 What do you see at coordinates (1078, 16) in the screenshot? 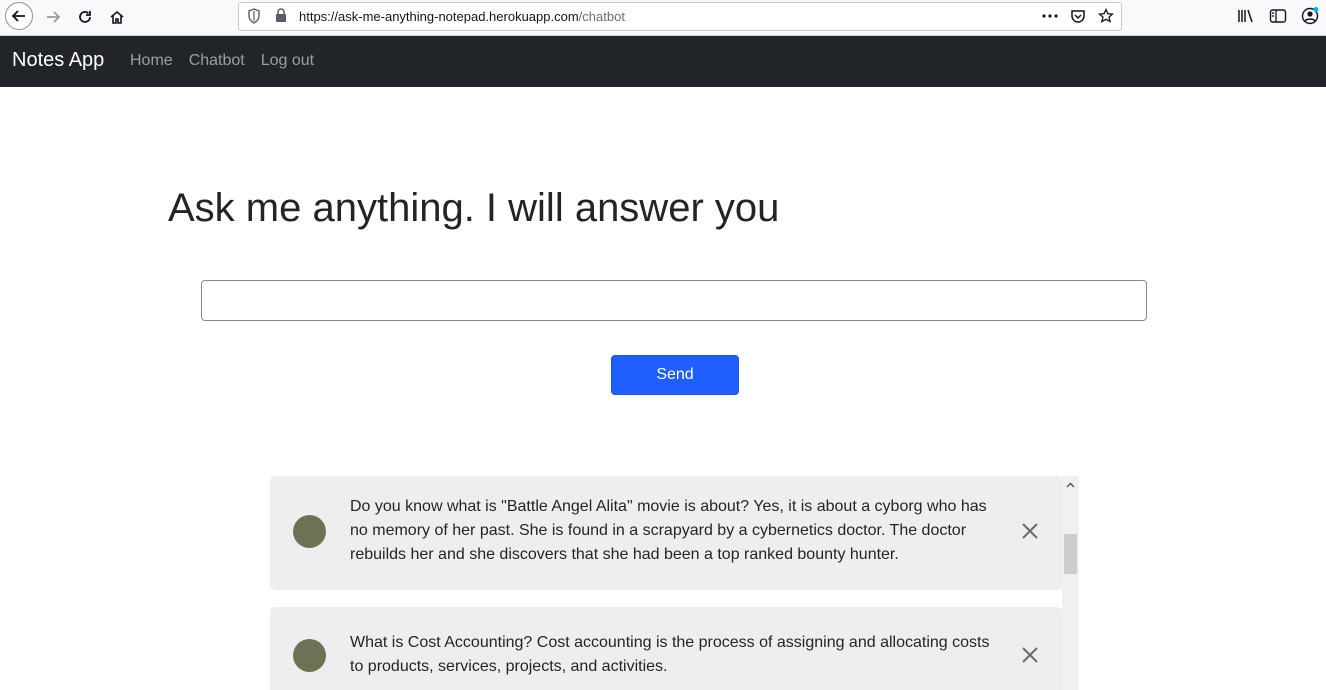
I see `pocket-icon` at bounding box center [1078, 16].